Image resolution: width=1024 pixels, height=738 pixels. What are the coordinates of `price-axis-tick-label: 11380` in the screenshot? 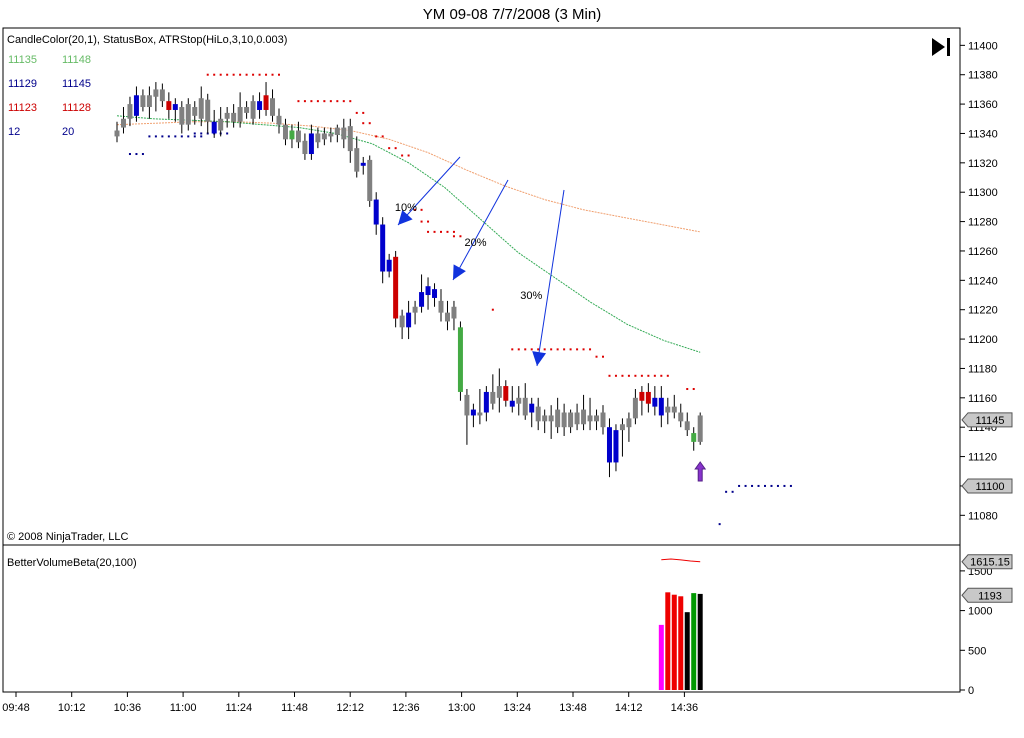 It's located at (983, 76).